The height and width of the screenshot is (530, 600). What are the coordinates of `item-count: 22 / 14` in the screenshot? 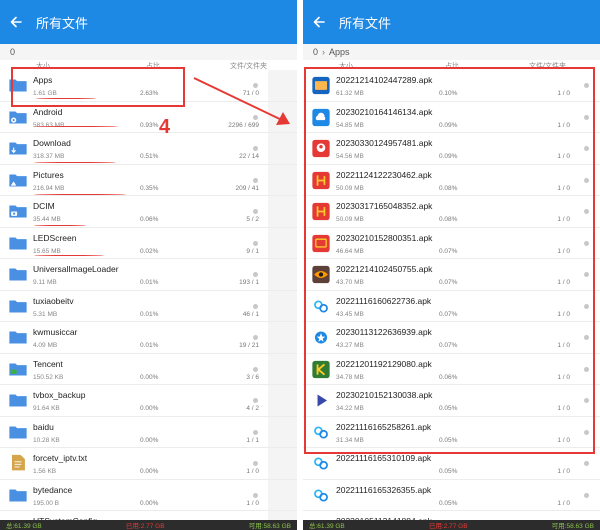 It's located at (249, 156).